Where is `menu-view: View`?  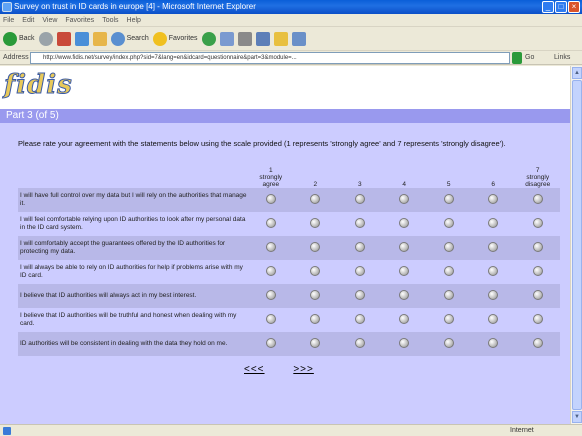 menu-view: View is located at coordinates (49, 20).